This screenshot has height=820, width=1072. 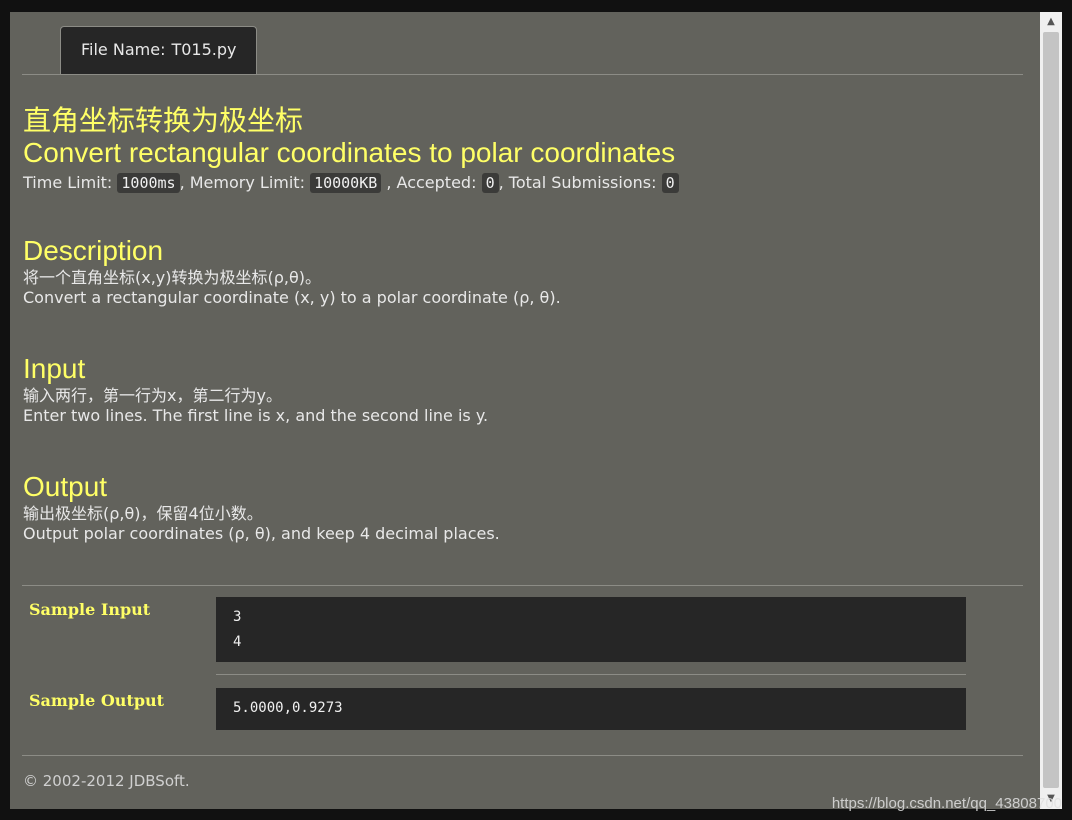 What do you see at coordinates (490, 183) in the screenshot?
I see `accepted-value: 0` at bounding box center [490, 183].